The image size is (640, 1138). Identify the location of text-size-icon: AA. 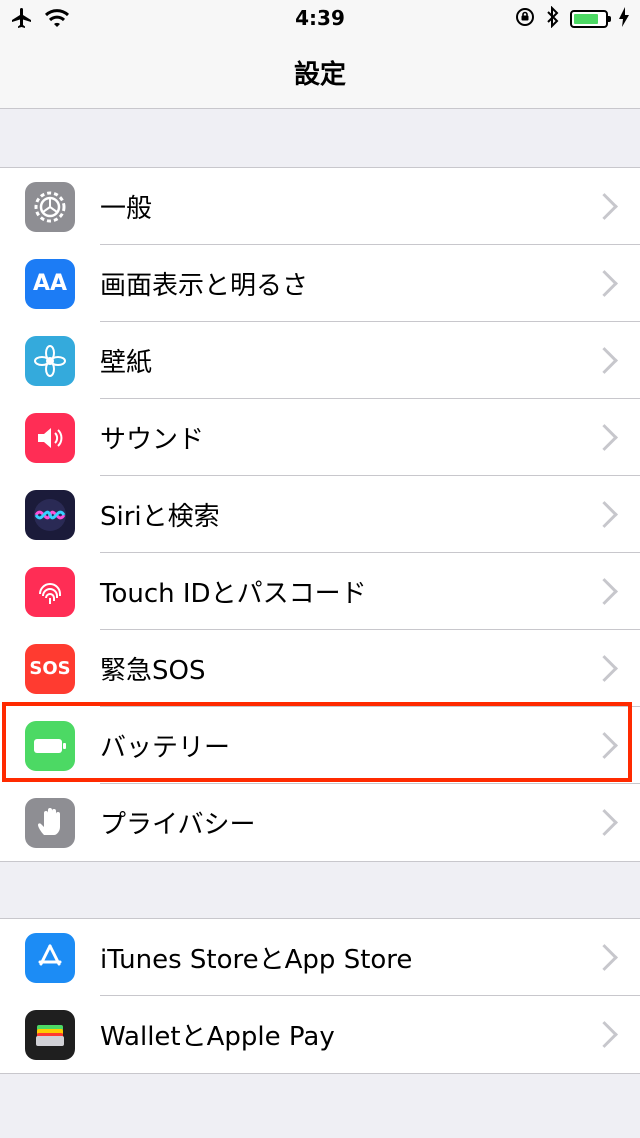
(50, 283).